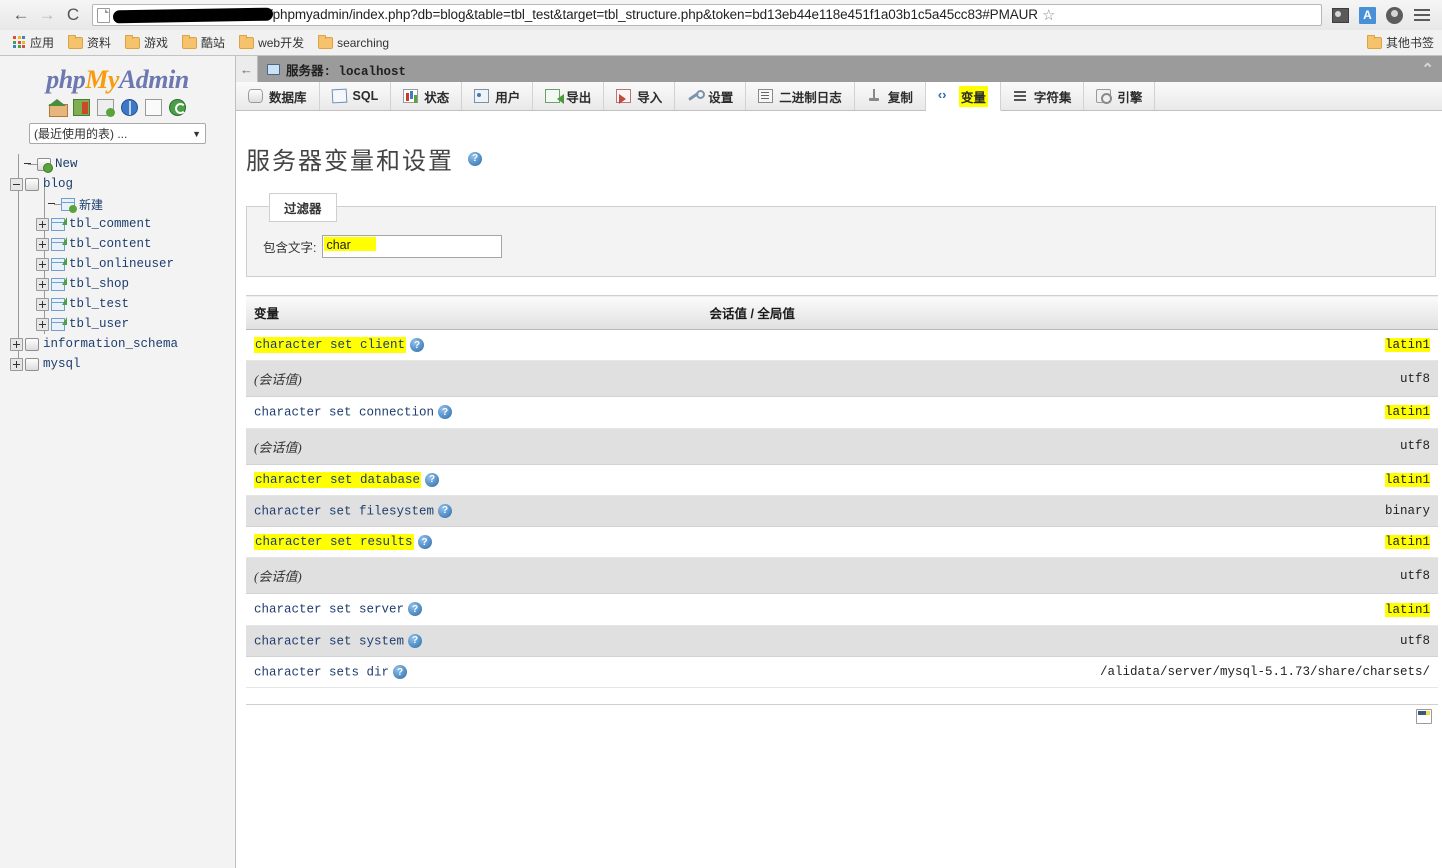  I want to click on tree-item-new-table: 新建, so click(122, 204).